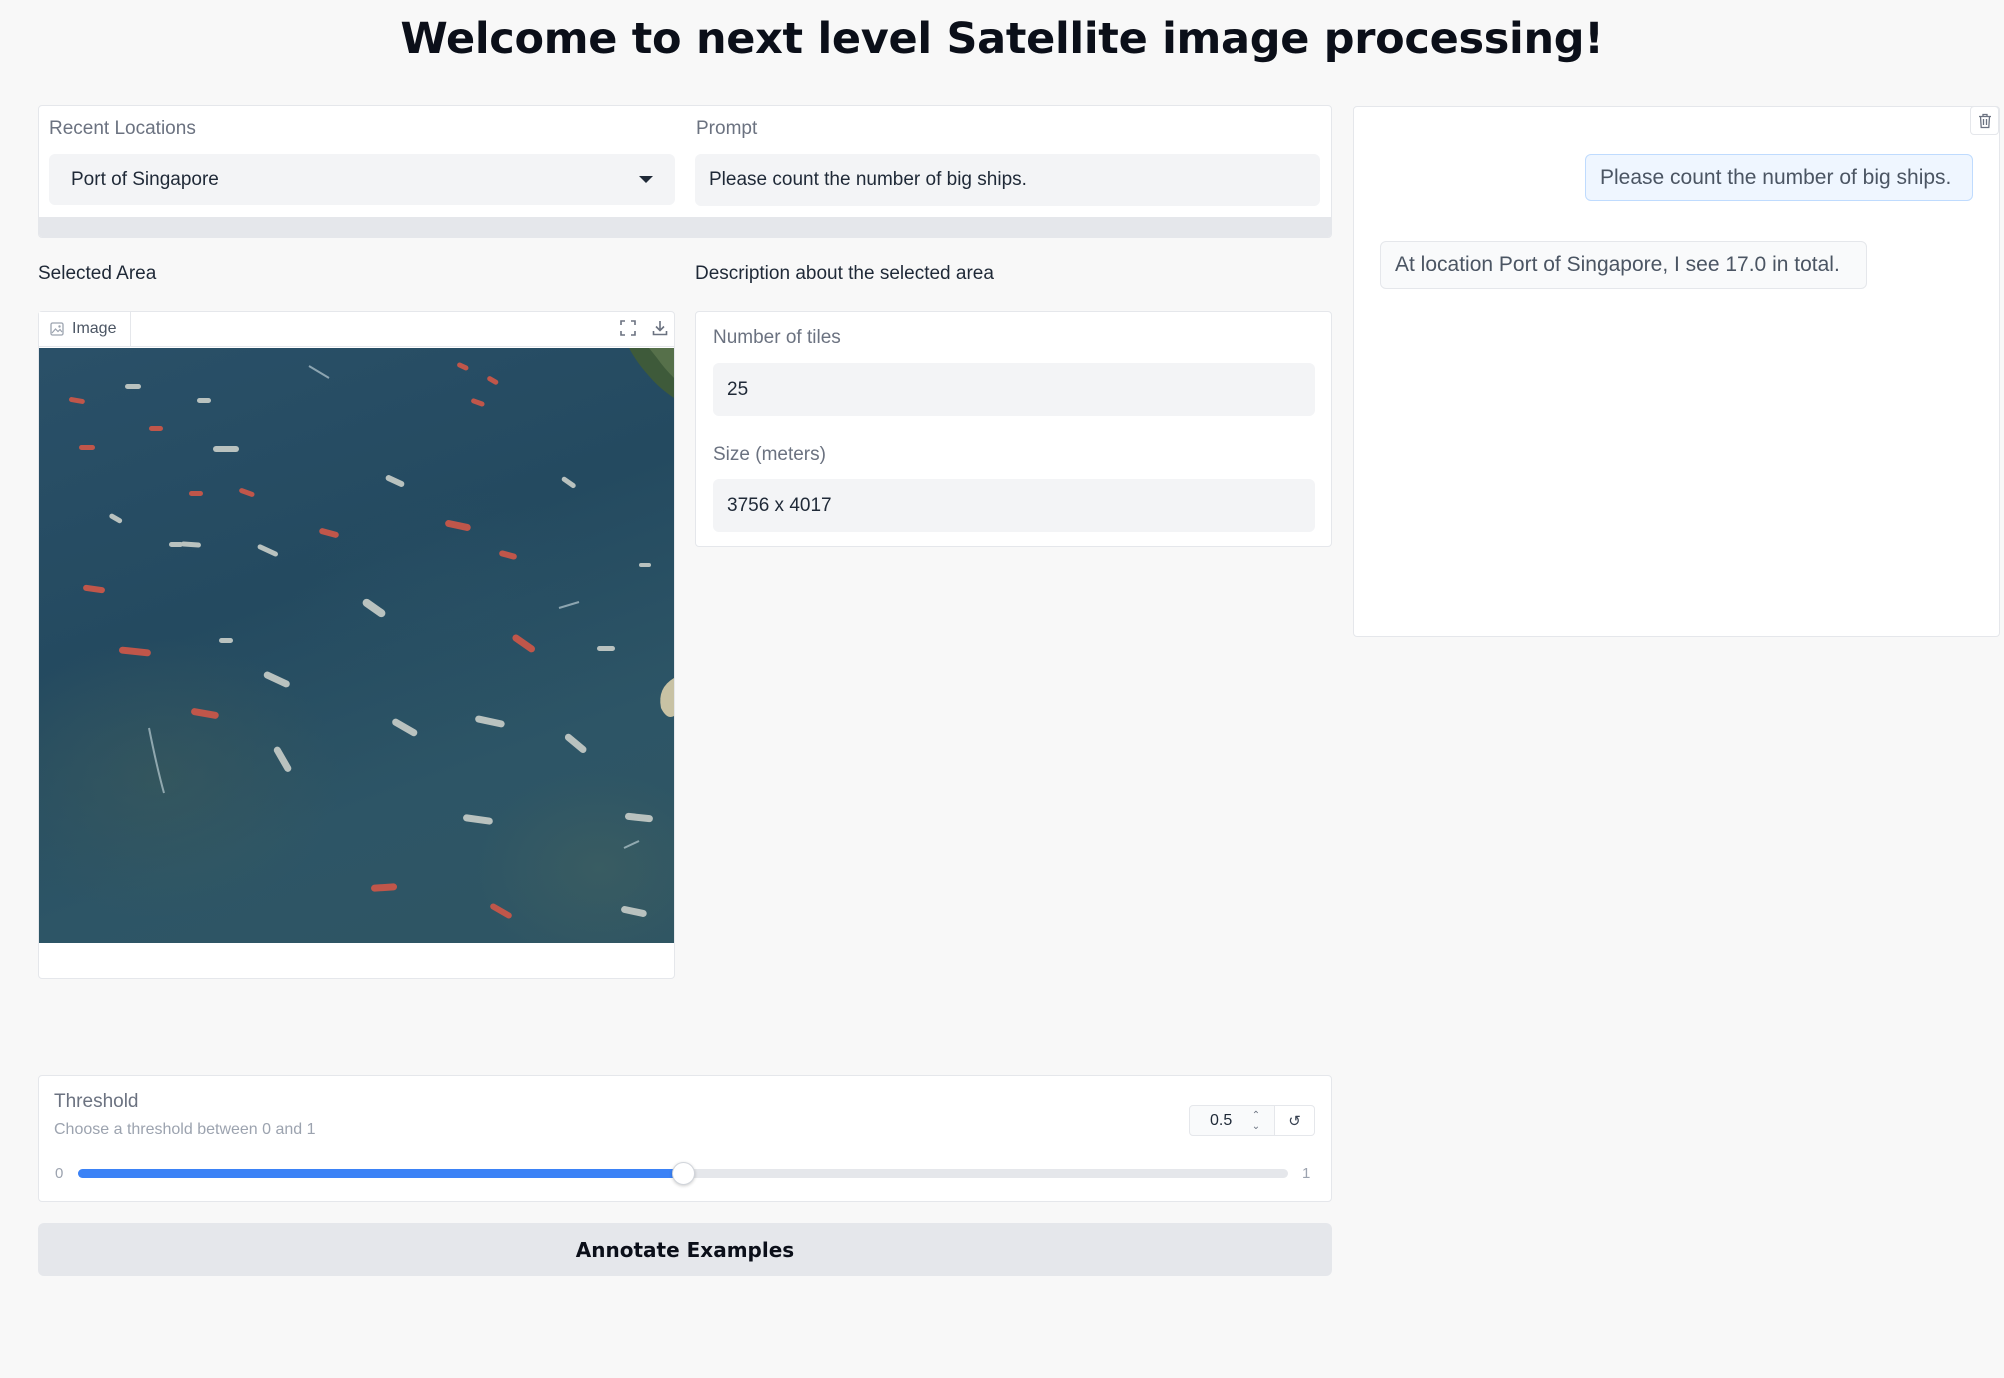 The image size is (2004, 1378). What do you see at coordinates (769, 454) in the screenshot?
I see `size-label: Size (meters)` at bounding box center [769, 454].